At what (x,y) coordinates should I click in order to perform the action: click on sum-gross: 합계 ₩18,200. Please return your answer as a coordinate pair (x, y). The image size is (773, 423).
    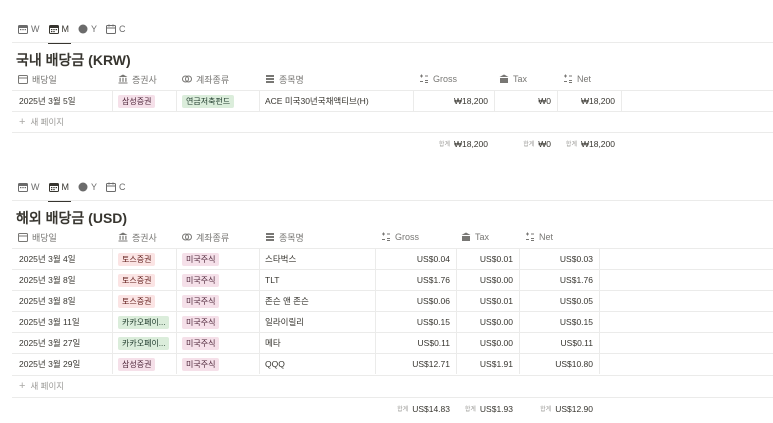
    Looking at the image, I should click on (453, 143).